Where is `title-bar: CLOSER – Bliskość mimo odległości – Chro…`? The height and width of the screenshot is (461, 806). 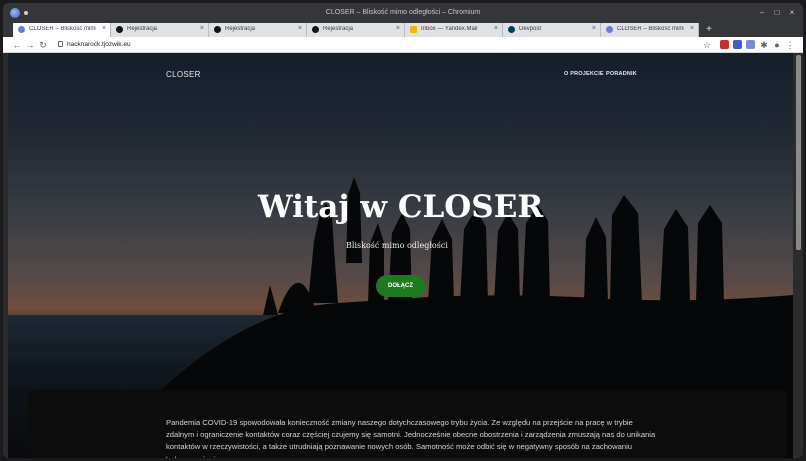
title-bar: CLOSER – Bliskość mimo odległości – Chro… is located at coordinates (403, 13).